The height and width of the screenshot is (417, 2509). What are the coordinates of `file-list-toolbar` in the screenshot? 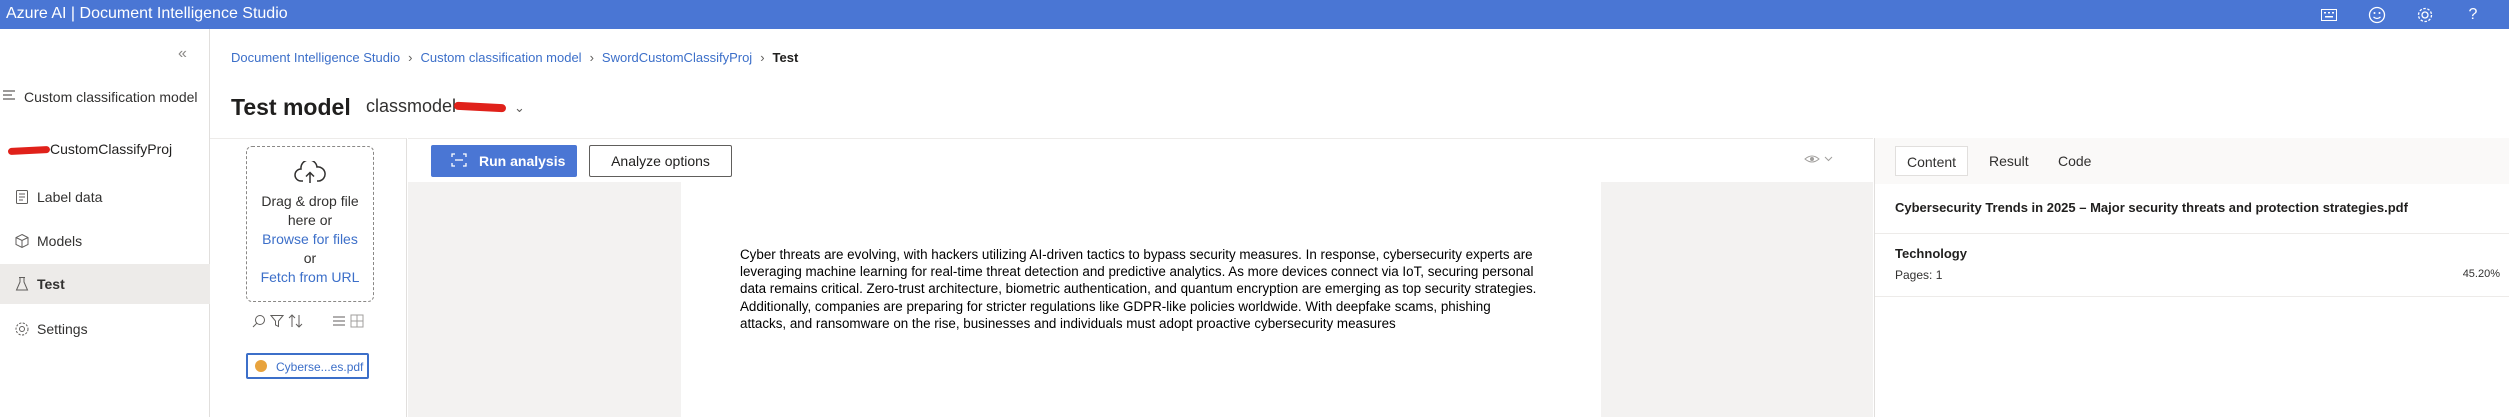 It's located at (310, 324).